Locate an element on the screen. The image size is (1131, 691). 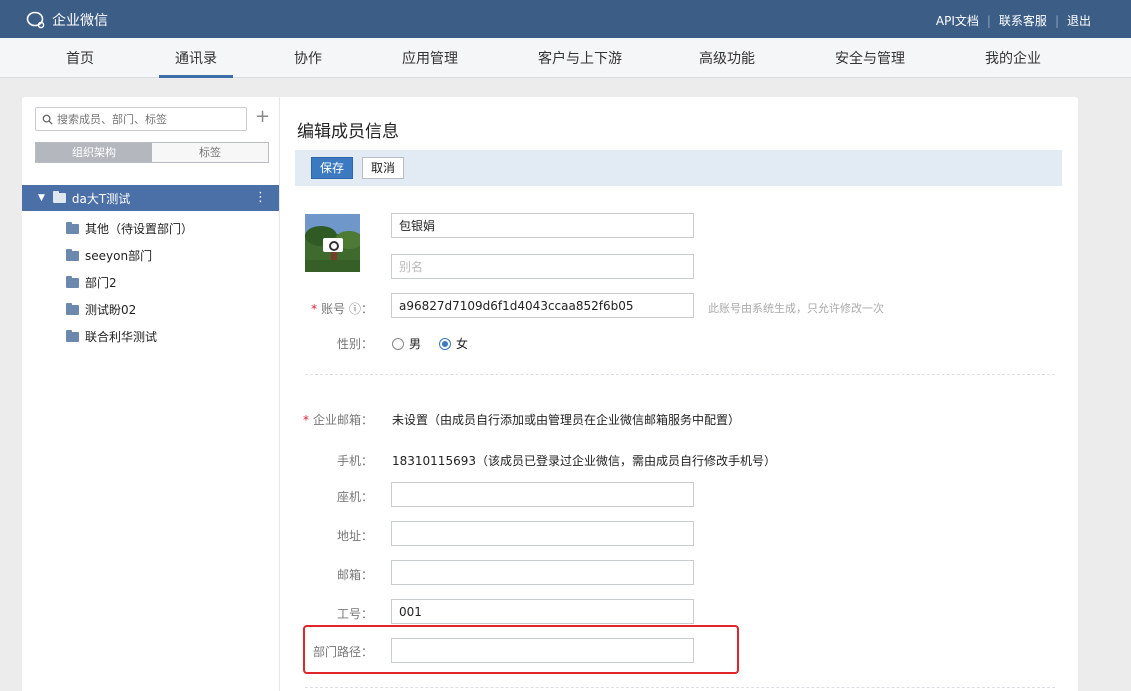
nav-collaboration: 协作 is located at coordinates (308, 58).